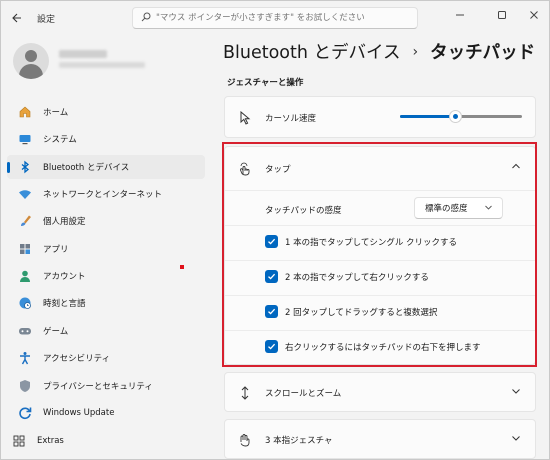 This screenshot has height=460, width=550. What do you see at coordinates (146, 18) in the screenshot?
I see `search-icon` at bounding box center [146, 18].